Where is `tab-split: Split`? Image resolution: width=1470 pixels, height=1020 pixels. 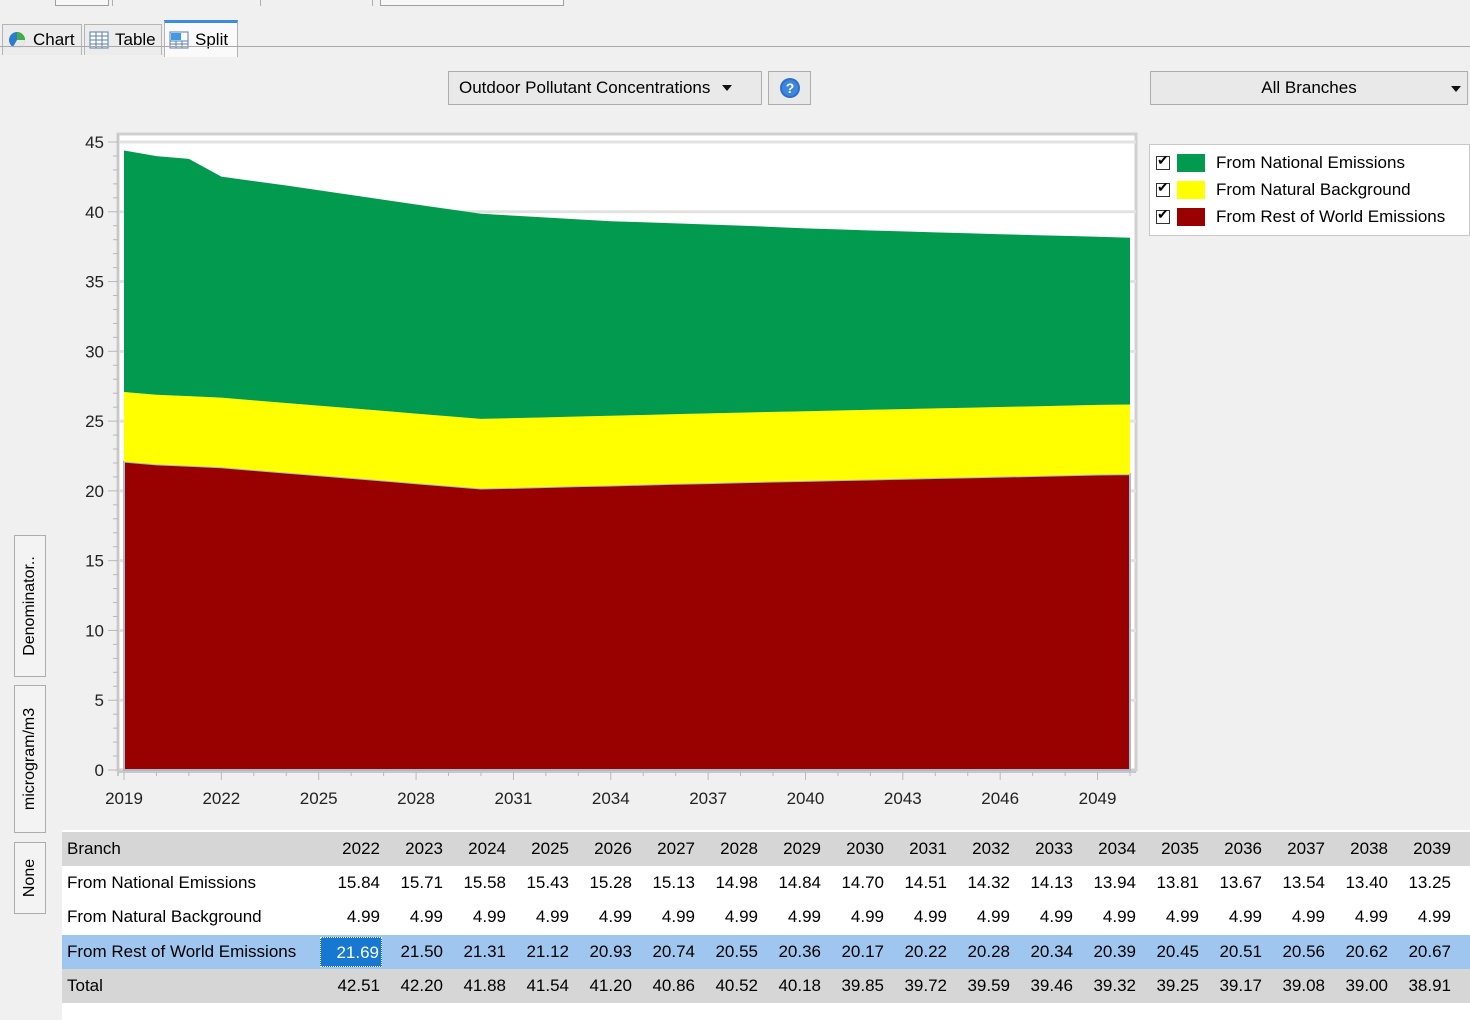
tab-split: Split is located at coordinates (201, 38).